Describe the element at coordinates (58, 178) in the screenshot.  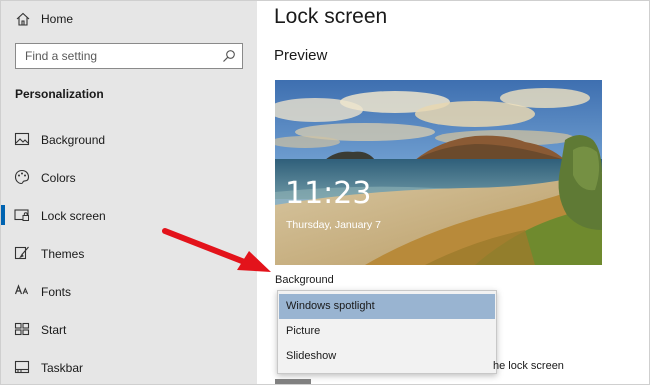
I see `sidebar-item-label: Colors` at that location.